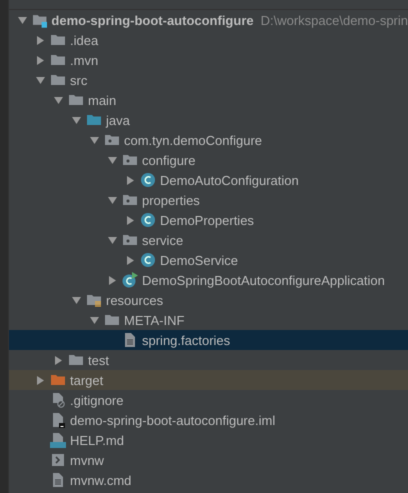 The width and height of the screenshot is (408, 493). I want to click on tree-row: HELP.md, so click(208, 440).